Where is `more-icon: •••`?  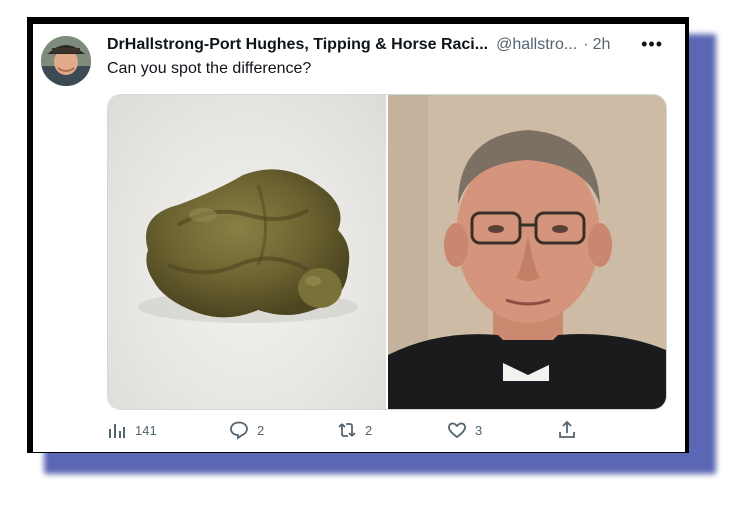
more-icon: ••• is located at coordinates (652, 44).